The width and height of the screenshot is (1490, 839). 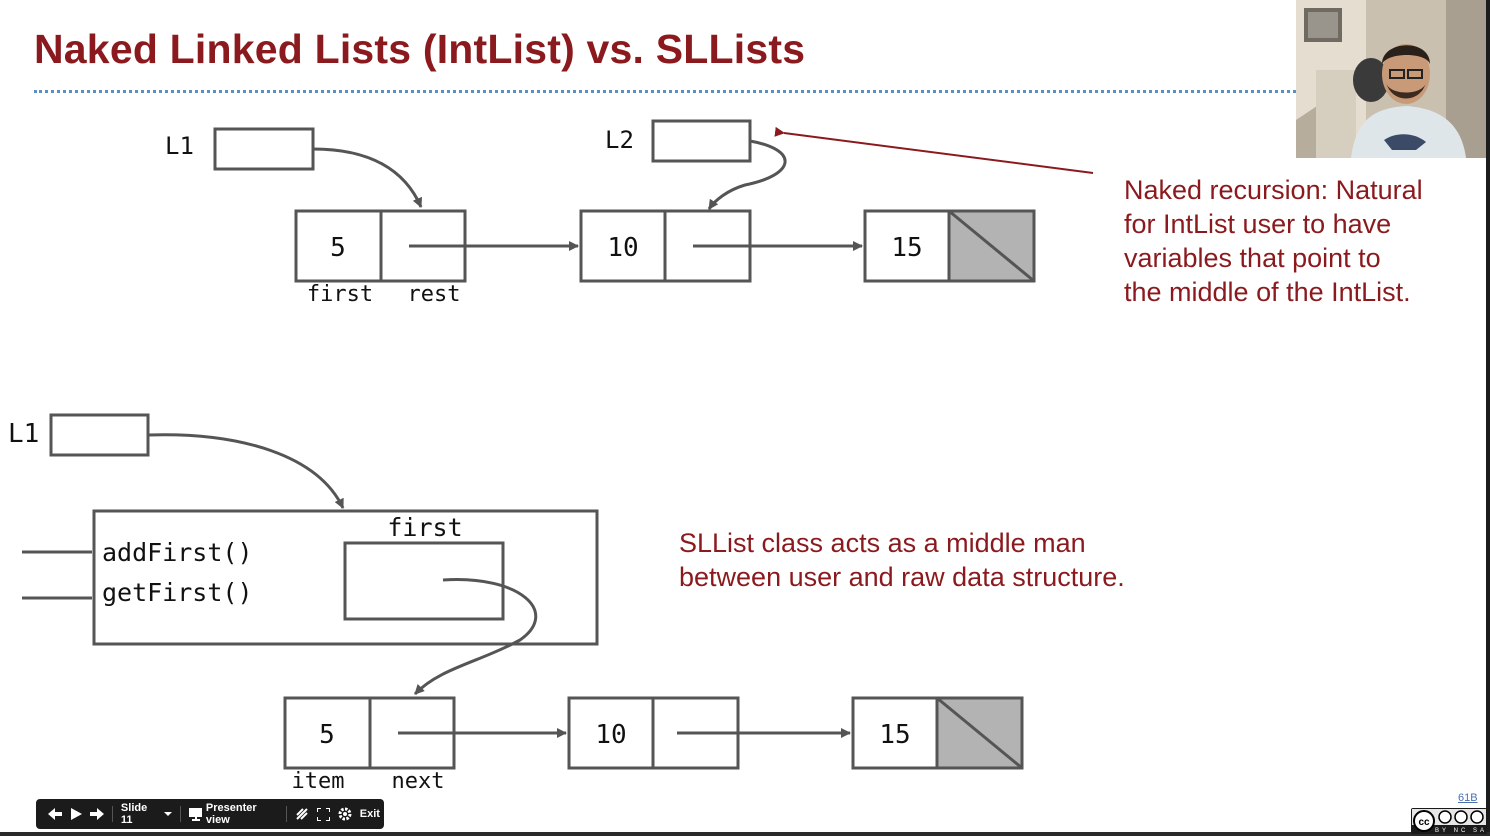 I want to click on next-slide-button, so click(x=97, y=814).